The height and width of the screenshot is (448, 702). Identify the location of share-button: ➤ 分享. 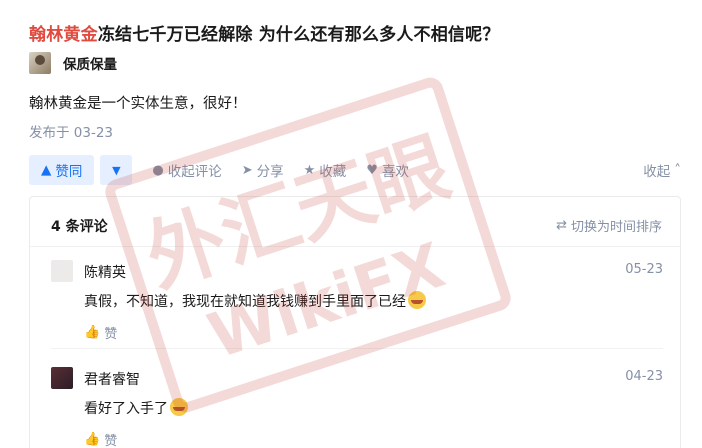
(262, 170).